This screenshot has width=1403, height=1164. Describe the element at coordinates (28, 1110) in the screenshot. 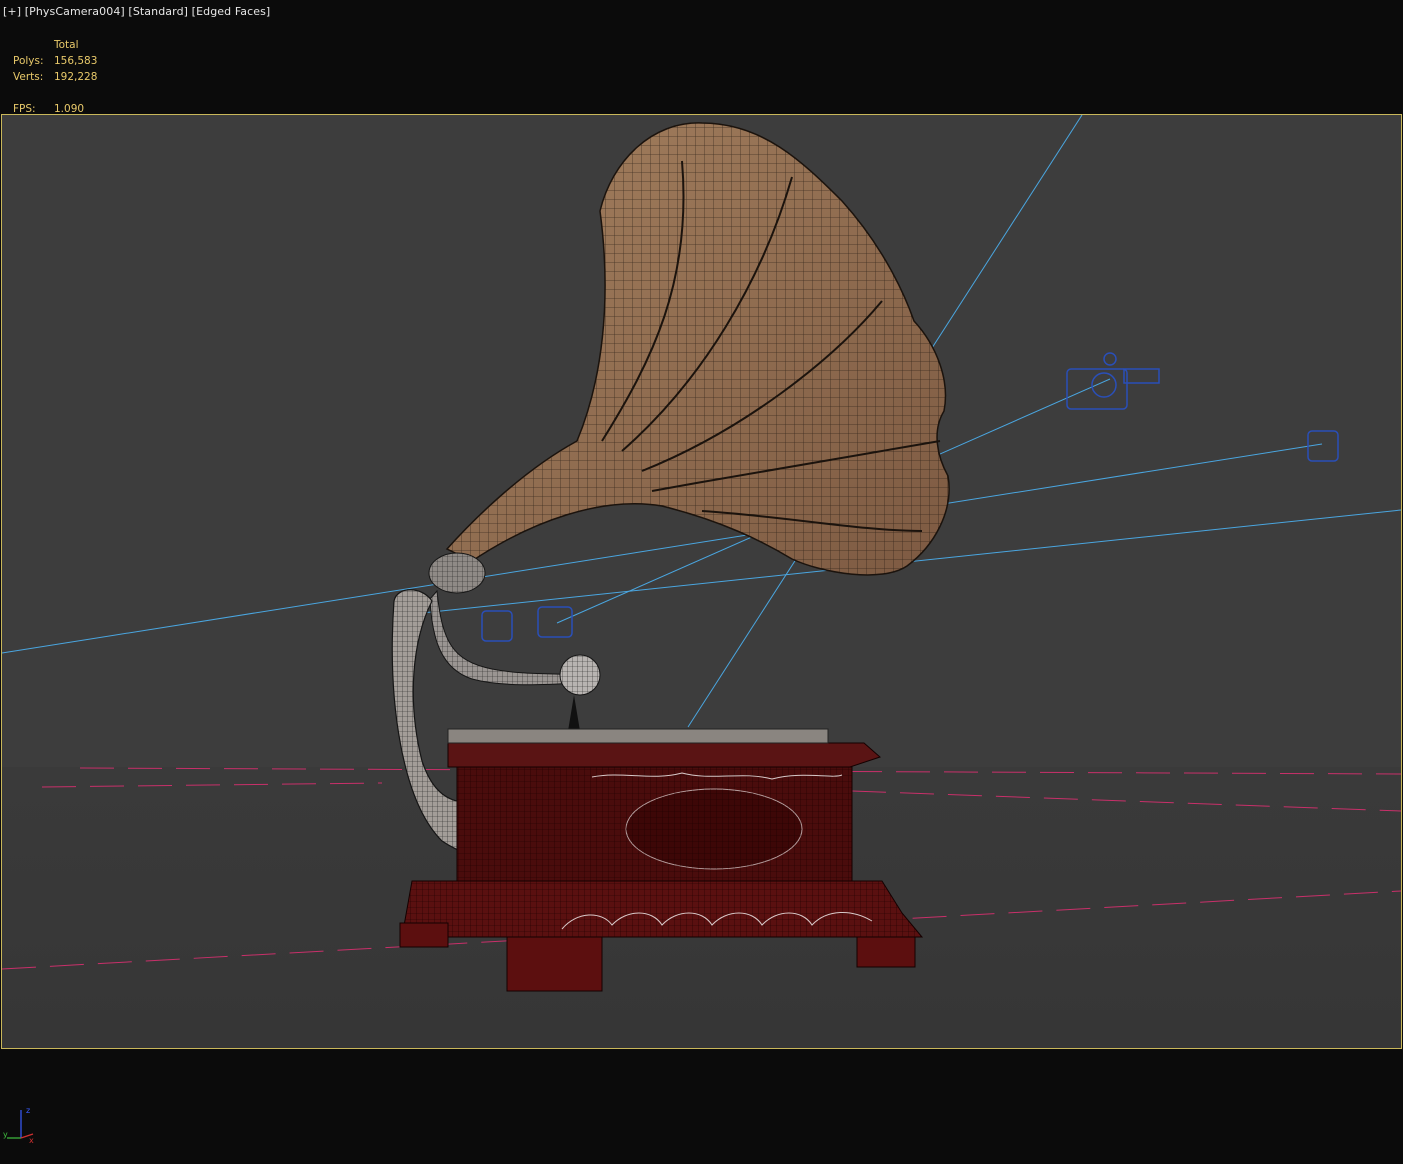

I see `axis-z-label: z` at that location.